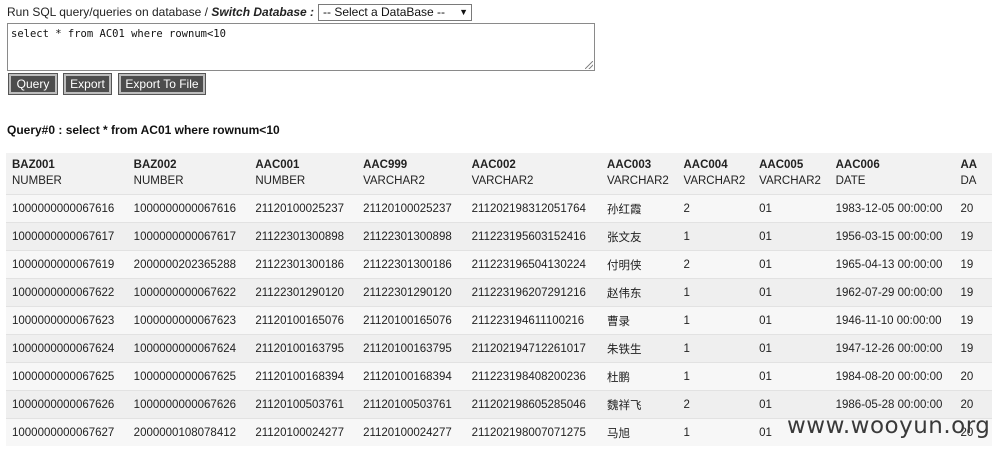 This screenshot has height=455, width=992. Describe the element at coordinates (892, 320) in the screenshot. I see `table-cell: 1946-11-10 00:00:00` at that location.